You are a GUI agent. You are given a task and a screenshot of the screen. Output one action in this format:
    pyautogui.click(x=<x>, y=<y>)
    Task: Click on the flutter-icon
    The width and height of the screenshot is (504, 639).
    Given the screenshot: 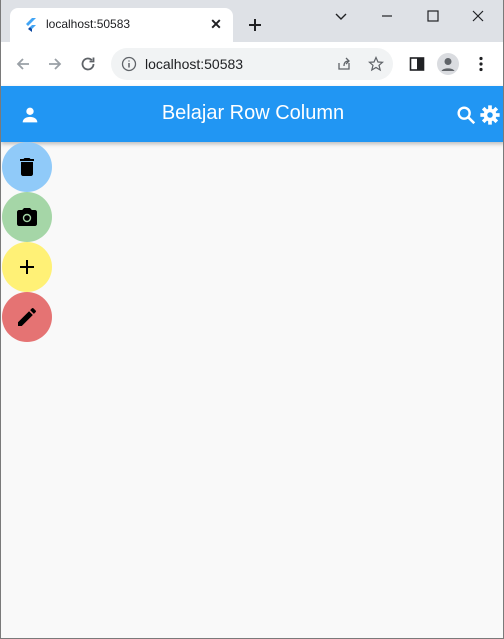 What is the action you would take?
    pyautogui.click(x=31, y=25)
    